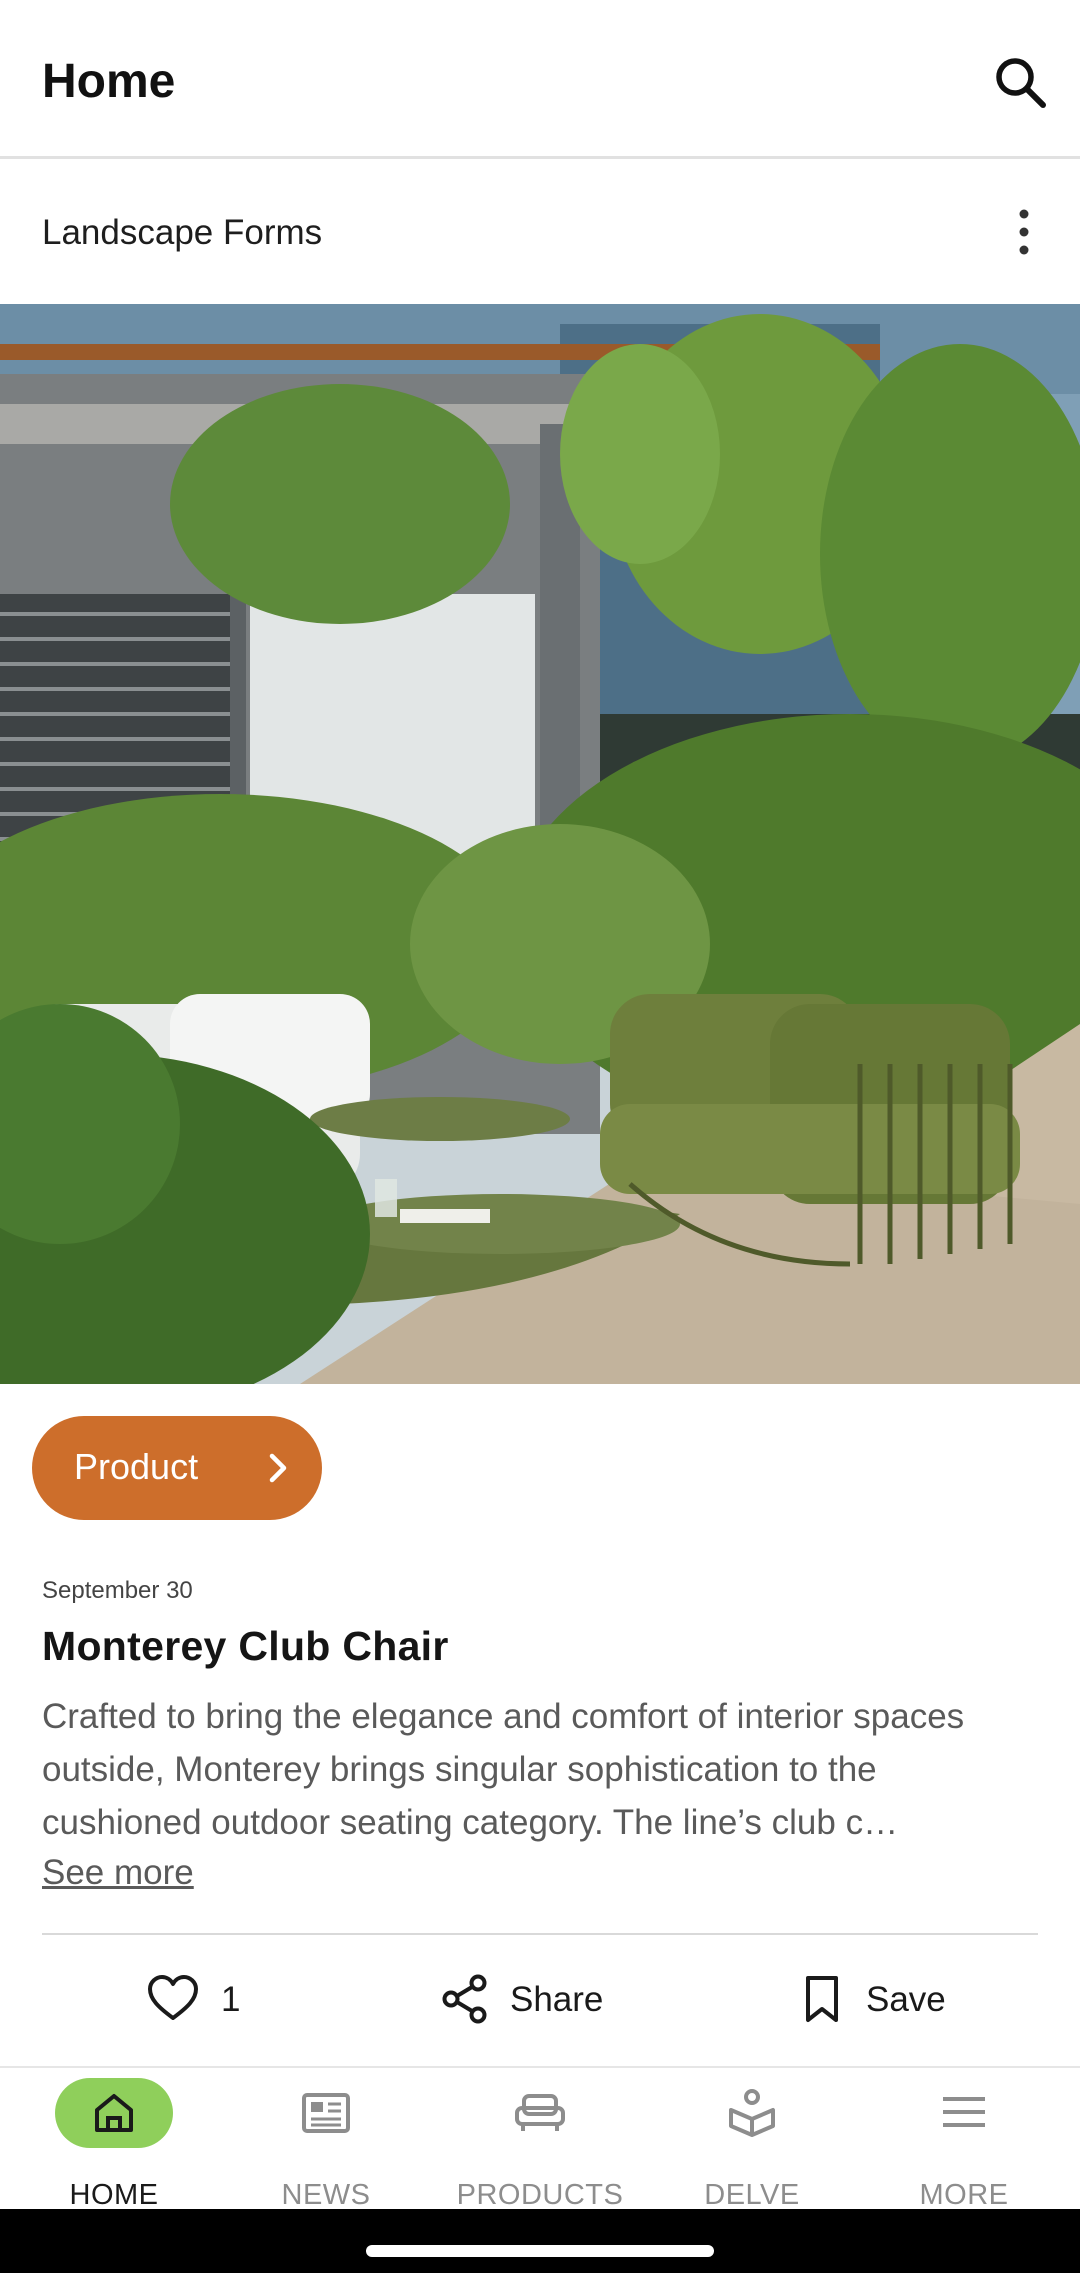  What do you see at coordinates (464, 1999) in the screenshot?
I see `share-icon` at bounding box center [464, 1999].